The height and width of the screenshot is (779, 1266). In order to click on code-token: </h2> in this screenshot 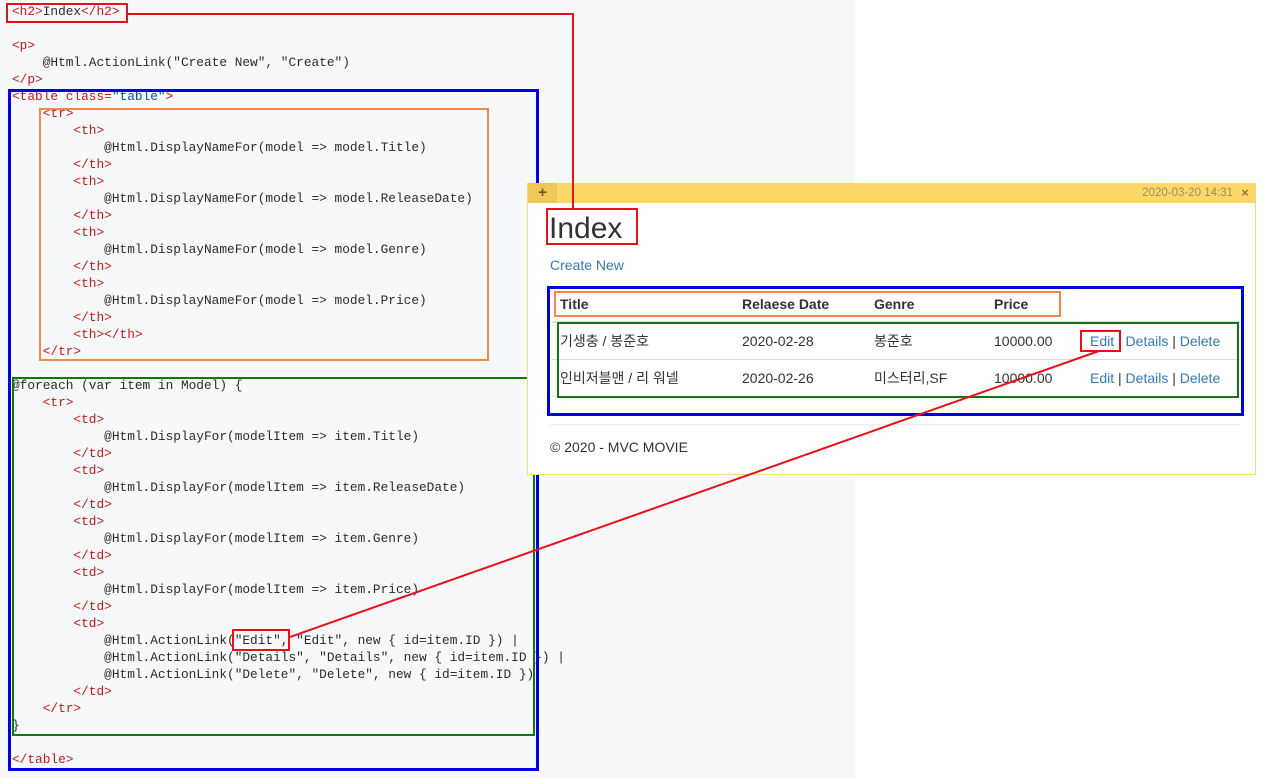, I will do `click(100, 11)`.